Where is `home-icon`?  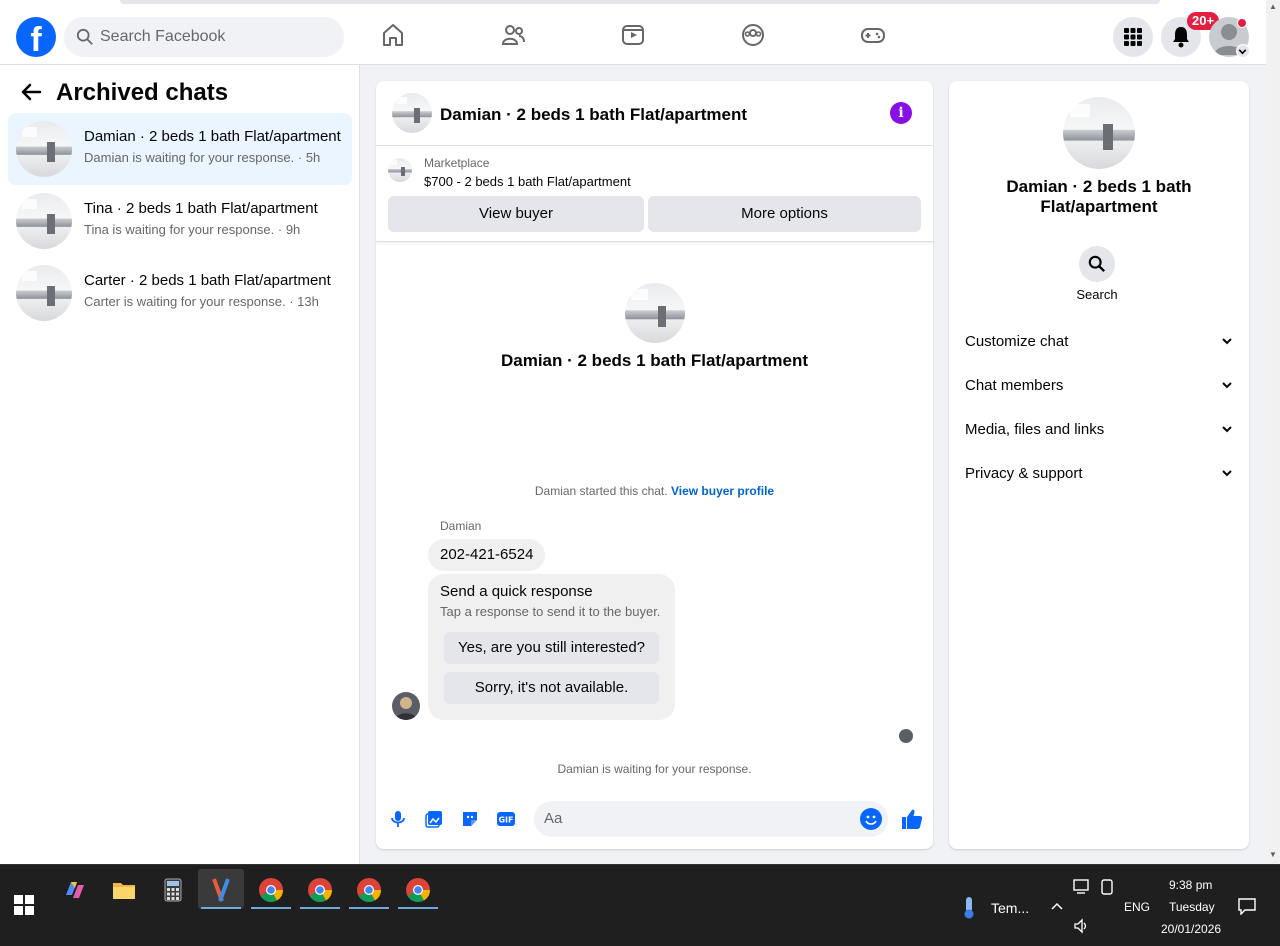
home-icon is located at coordinates (393, 35).